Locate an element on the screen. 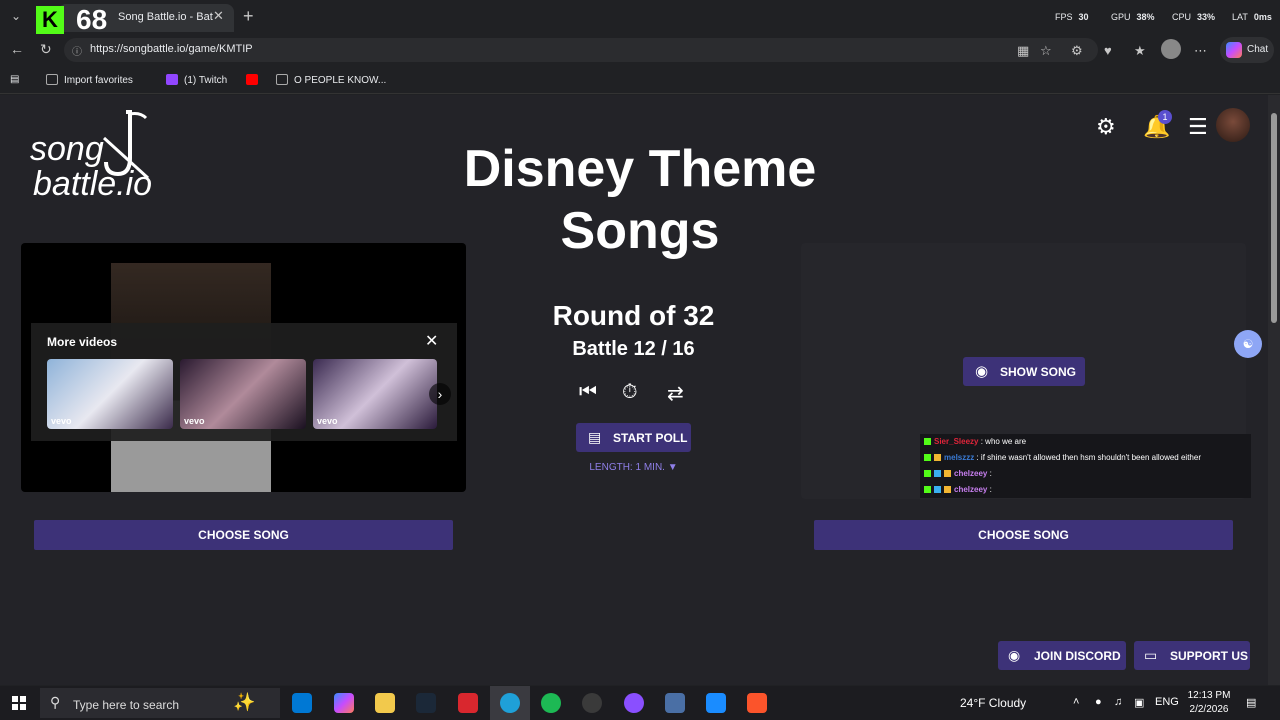 The image size is (1280, 720). shuffle-icon: ⇄ is located at coordinates (675, 393).